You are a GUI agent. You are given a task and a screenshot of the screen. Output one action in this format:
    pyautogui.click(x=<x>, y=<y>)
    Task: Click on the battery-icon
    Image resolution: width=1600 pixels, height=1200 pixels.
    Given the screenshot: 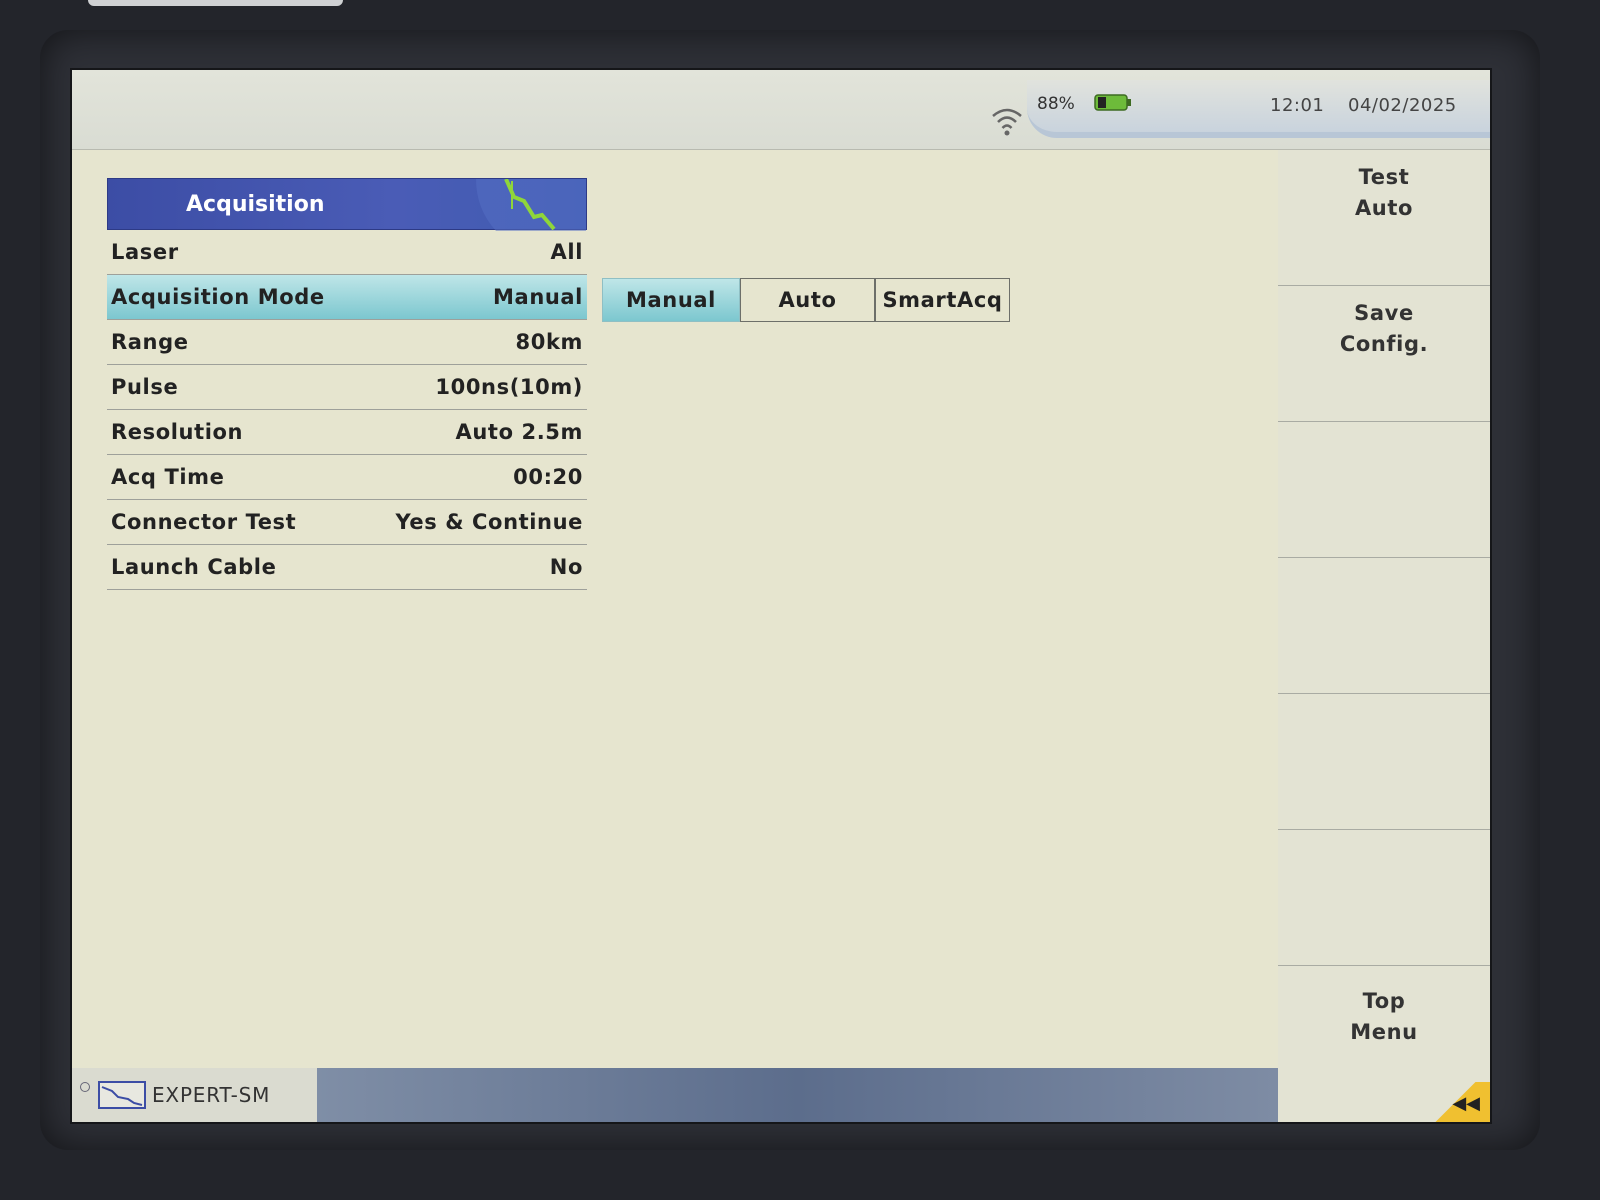 What is the action you would take?
    pyautogui.click(x=1112, y=102)
    